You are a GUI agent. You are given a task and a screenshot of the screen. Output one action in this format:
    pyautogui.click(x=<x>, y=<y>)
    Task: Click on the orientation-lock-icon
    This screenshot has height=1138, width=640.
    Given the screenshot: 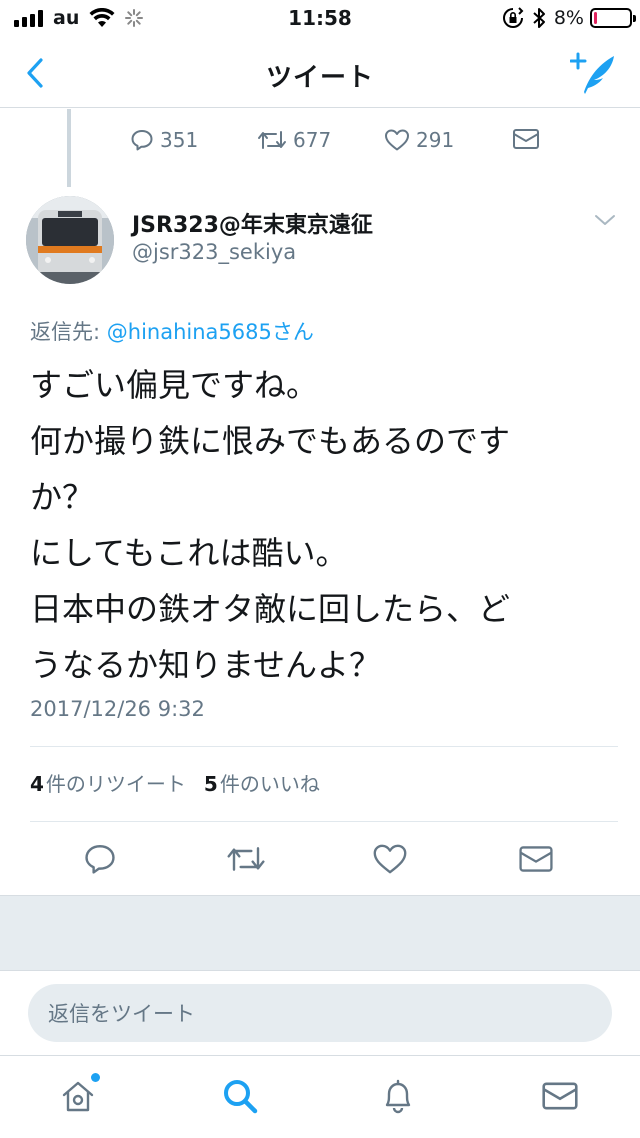 What is the action you would take?
    pyautogui.click(x=513, y=17)
    